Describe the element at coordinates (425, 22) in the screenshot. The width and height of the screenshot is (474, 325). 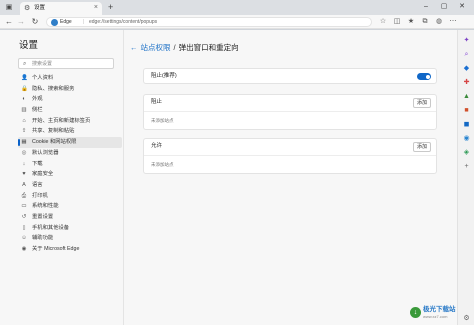
I see `collections-icon: ⧉` at that location.